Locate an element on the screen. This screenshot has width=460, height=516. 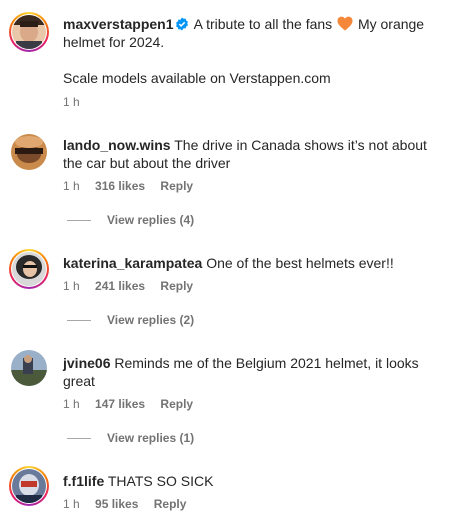
post-meta: 1 h is located at coordinates (77, 102).